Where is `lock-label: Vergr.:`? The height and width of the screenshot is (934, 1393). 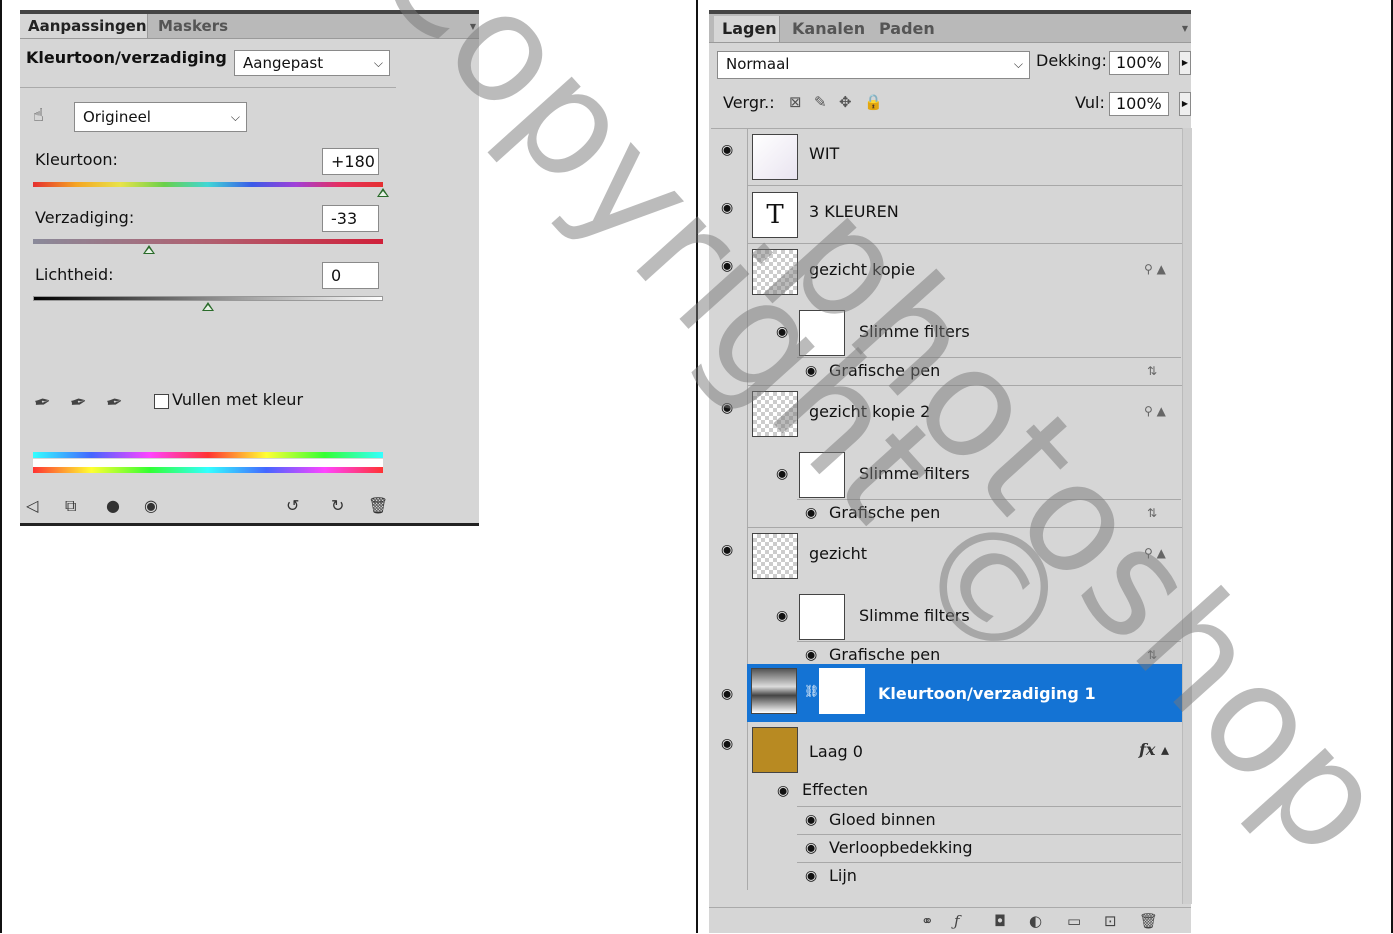
lock-label: Vergr.: is located at coordinates (749, 102).